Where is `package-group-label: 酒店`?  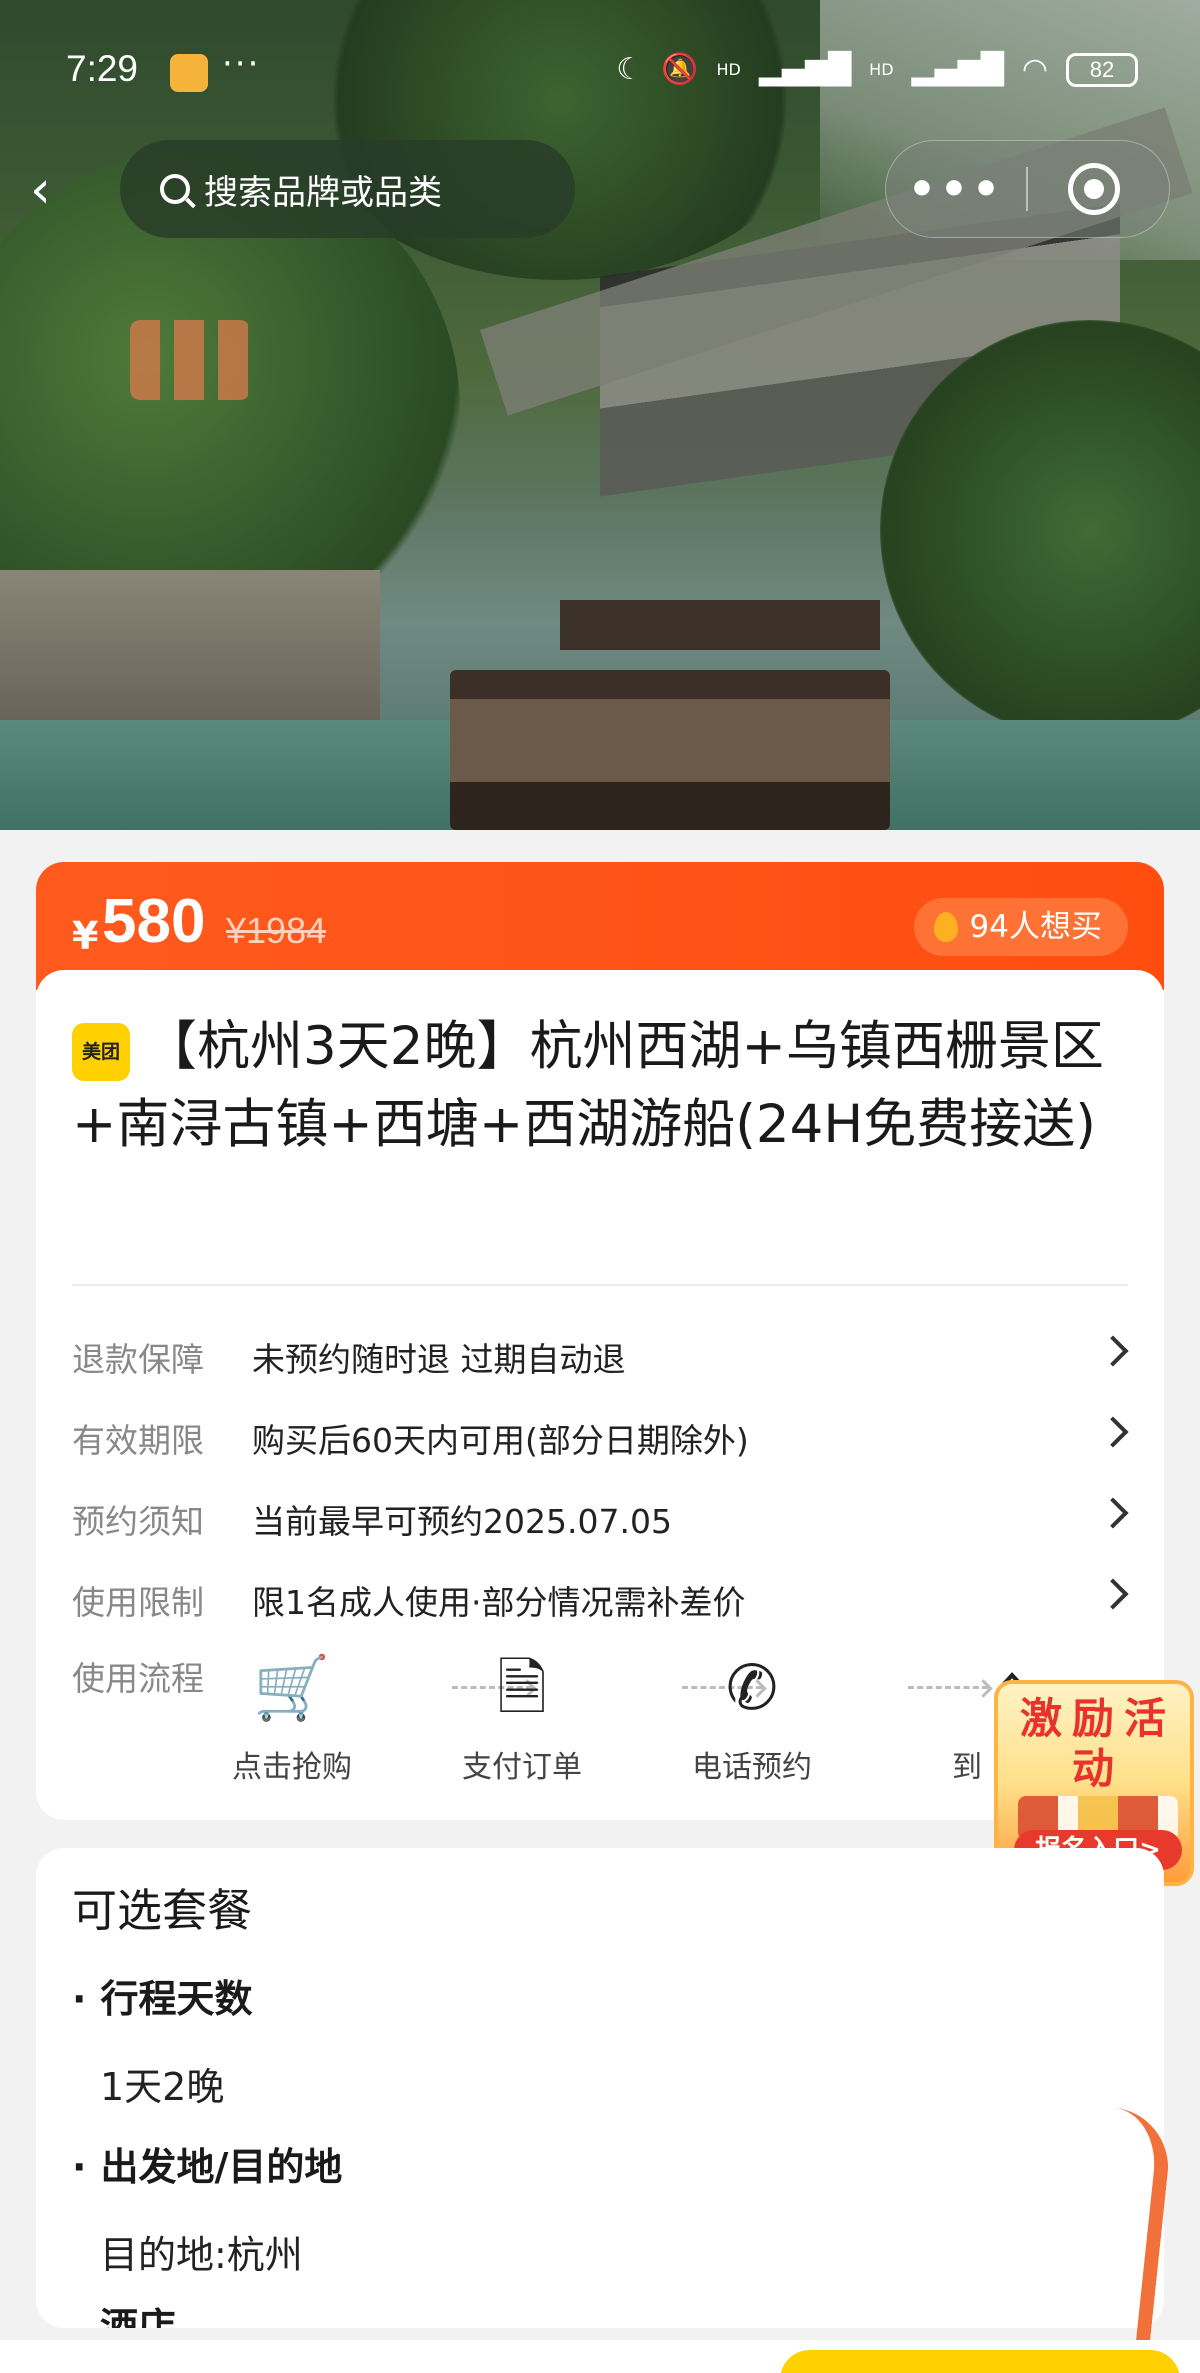
package-group-label: 酒店 is located at coordinates (138, 2316).